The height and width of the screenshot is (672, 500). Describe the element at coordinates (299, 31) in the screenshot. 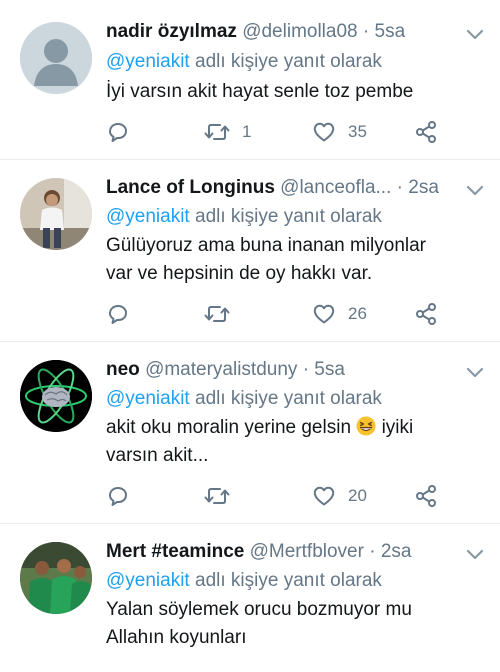

I see `user-handle: @delimolla08` at that location.